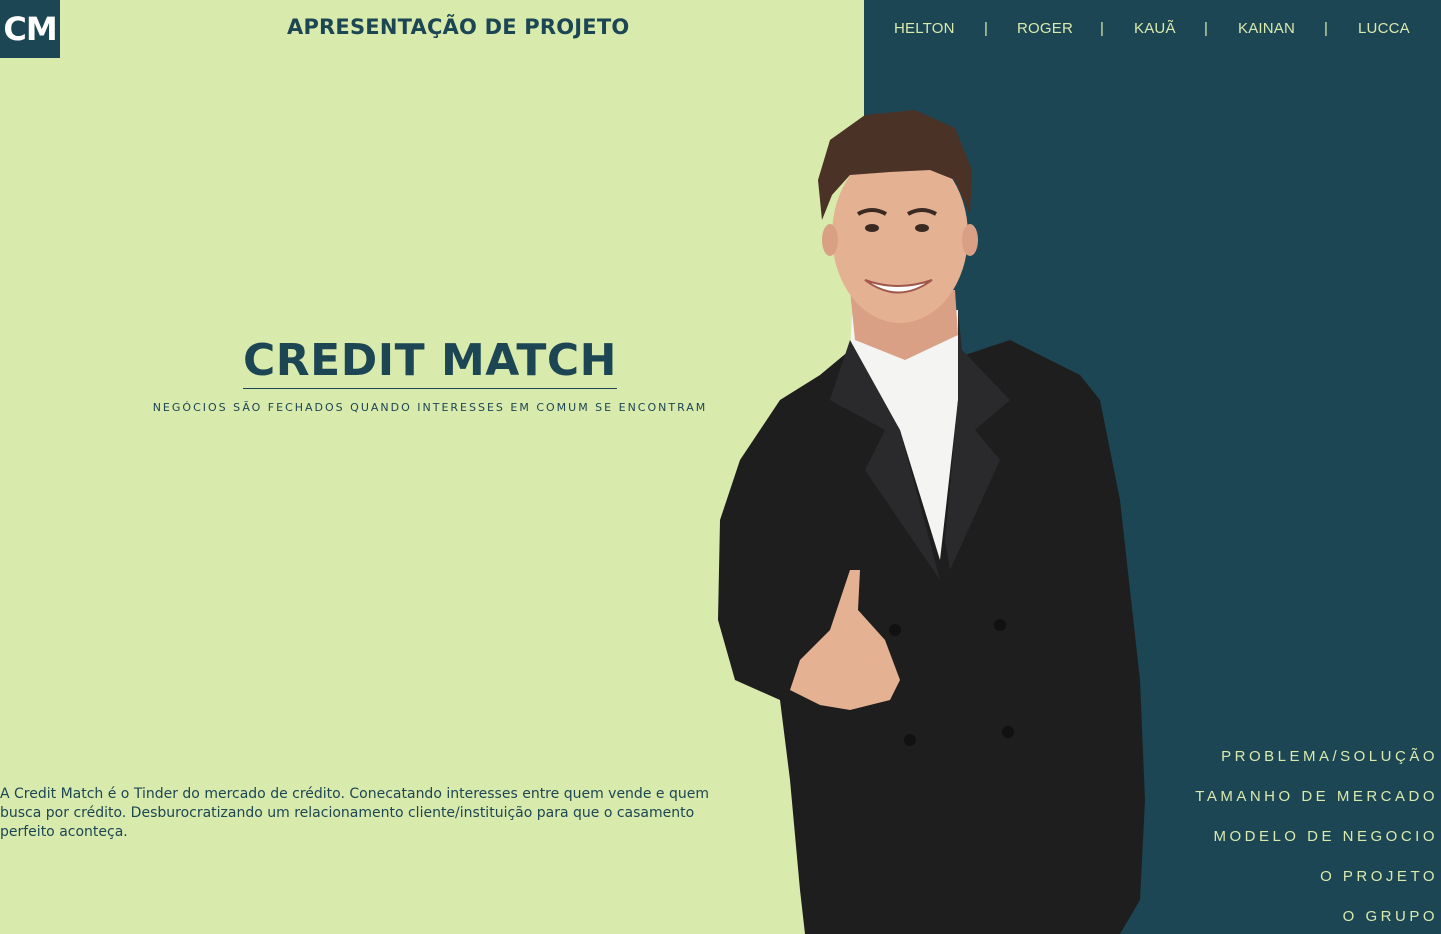 This screenshot has height=934, width=1441. Describe the element at coordinates (1316, 837) in the screenshot. I see `side-link-modelo-de-negocio: MODELO DE NEGOCIO` at that location.